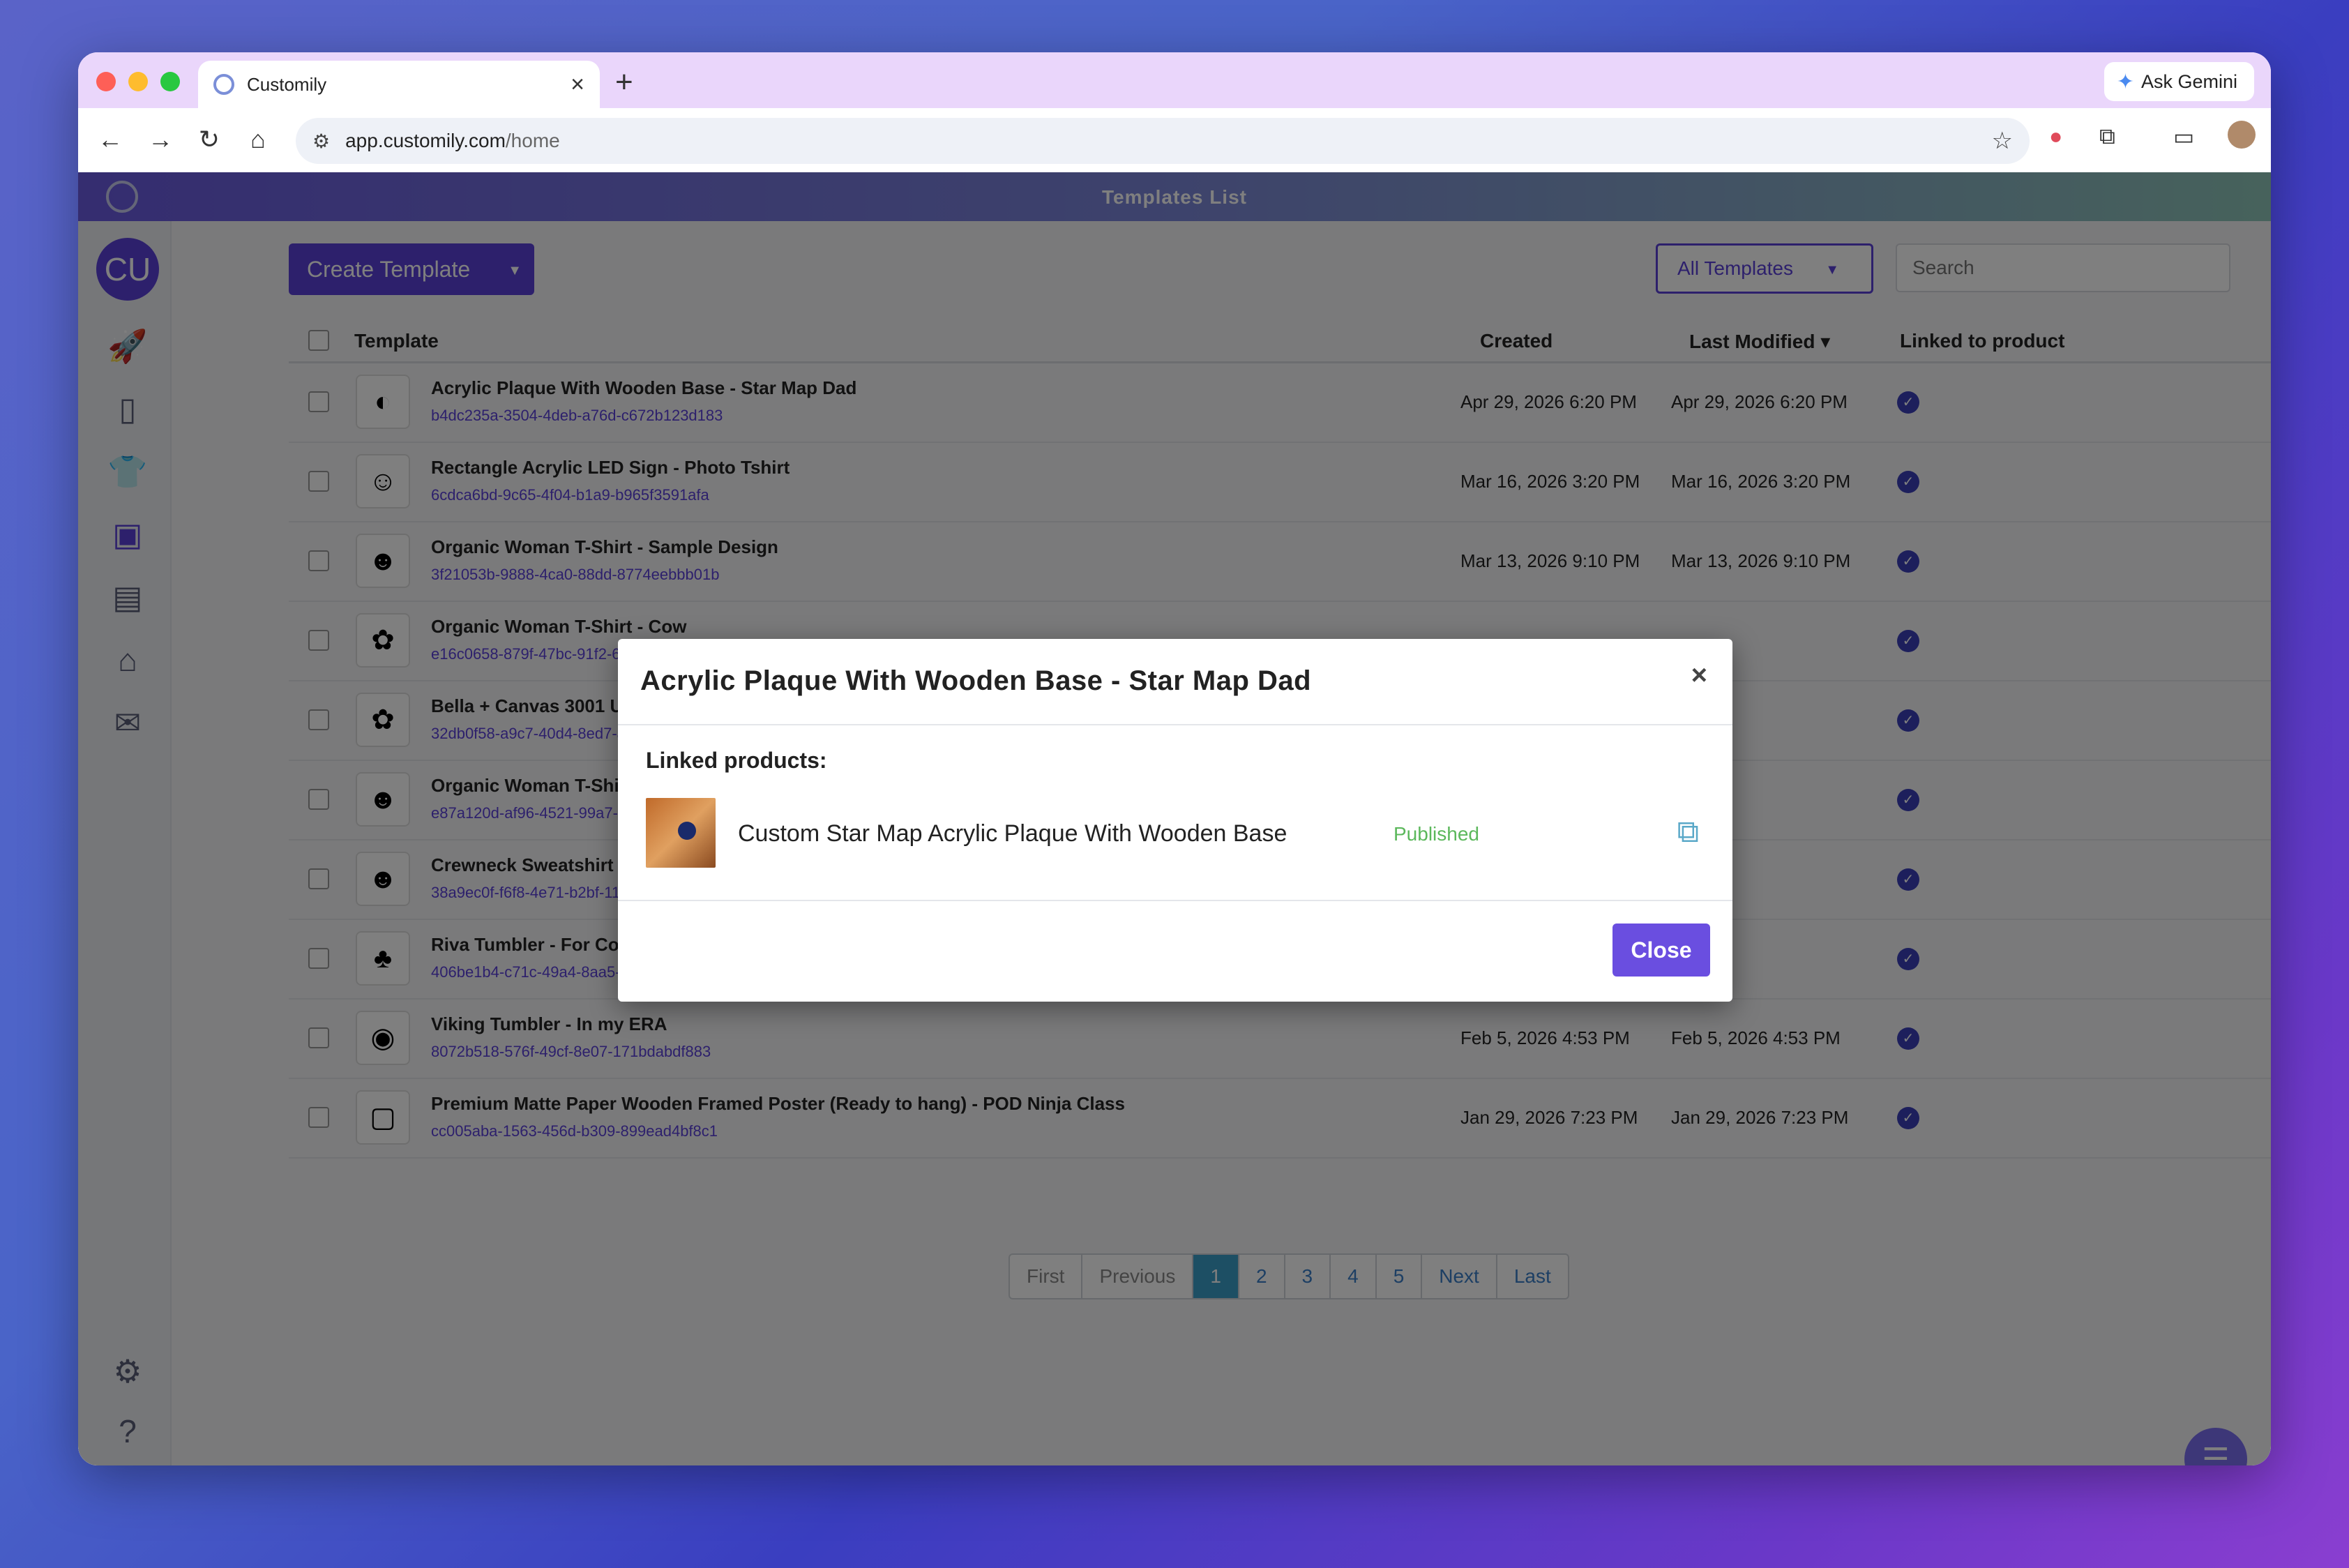 This screenshot has height=1568, width=2349. What do you see at coordinates (2003, 141) in the screenshot?
I see `bookmark-star-icon: ☆` at bounding box center [2003, 141].